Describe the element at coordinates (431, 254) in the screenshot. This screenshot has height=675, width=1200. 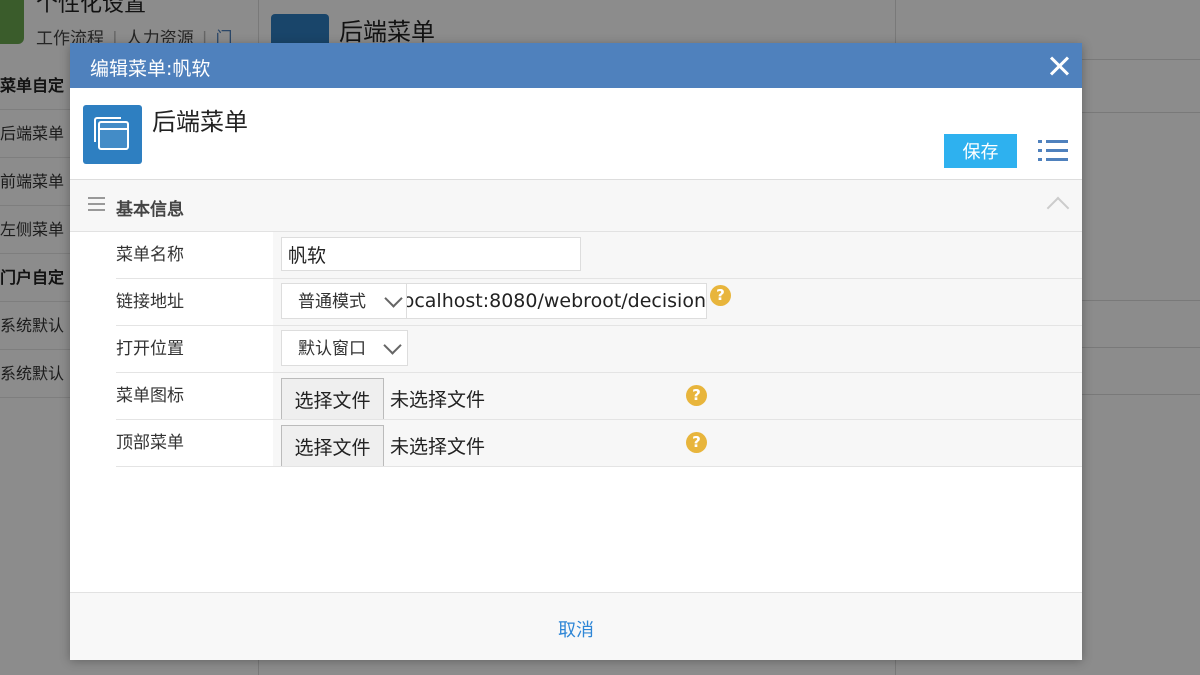
I see `menu-name-input` at that location.